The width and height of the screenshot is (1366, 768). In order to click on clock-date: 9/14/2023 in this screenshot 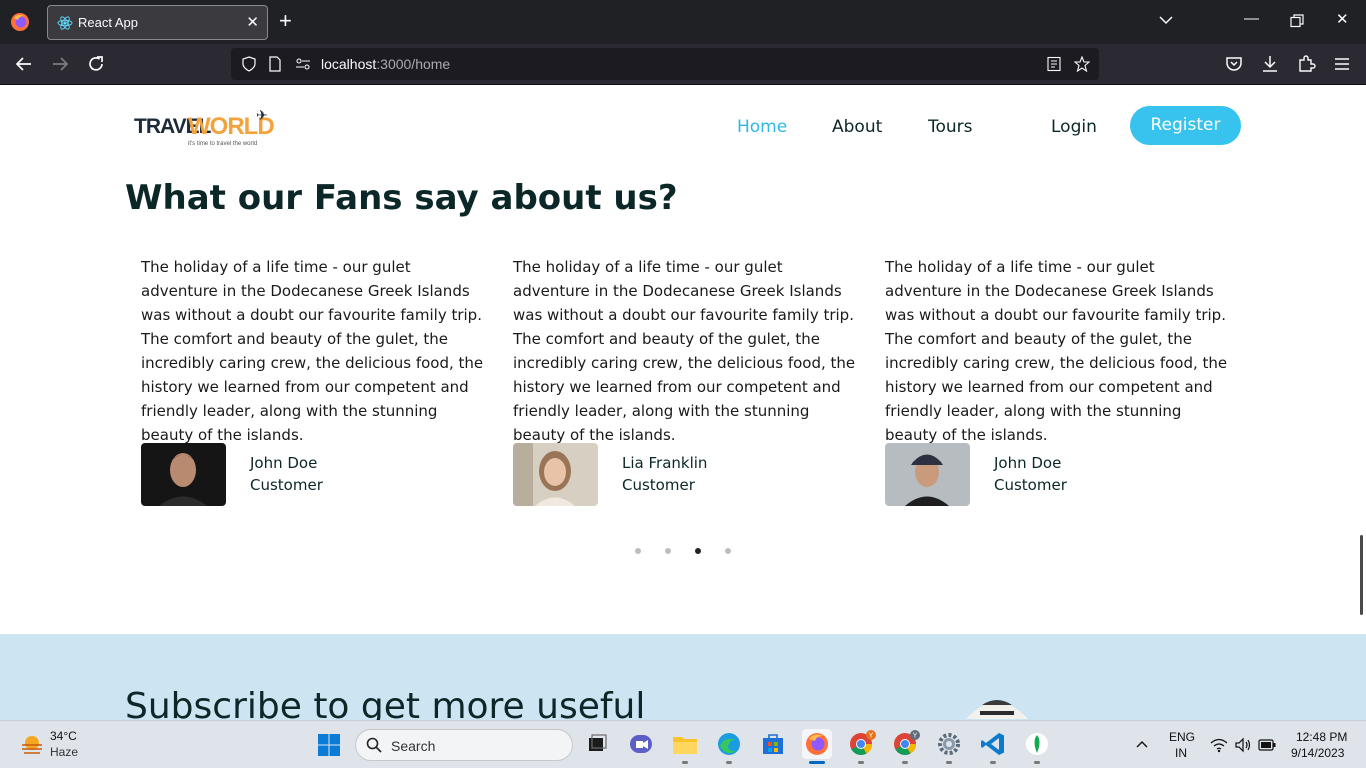, I will do `click(1317, 753)`.